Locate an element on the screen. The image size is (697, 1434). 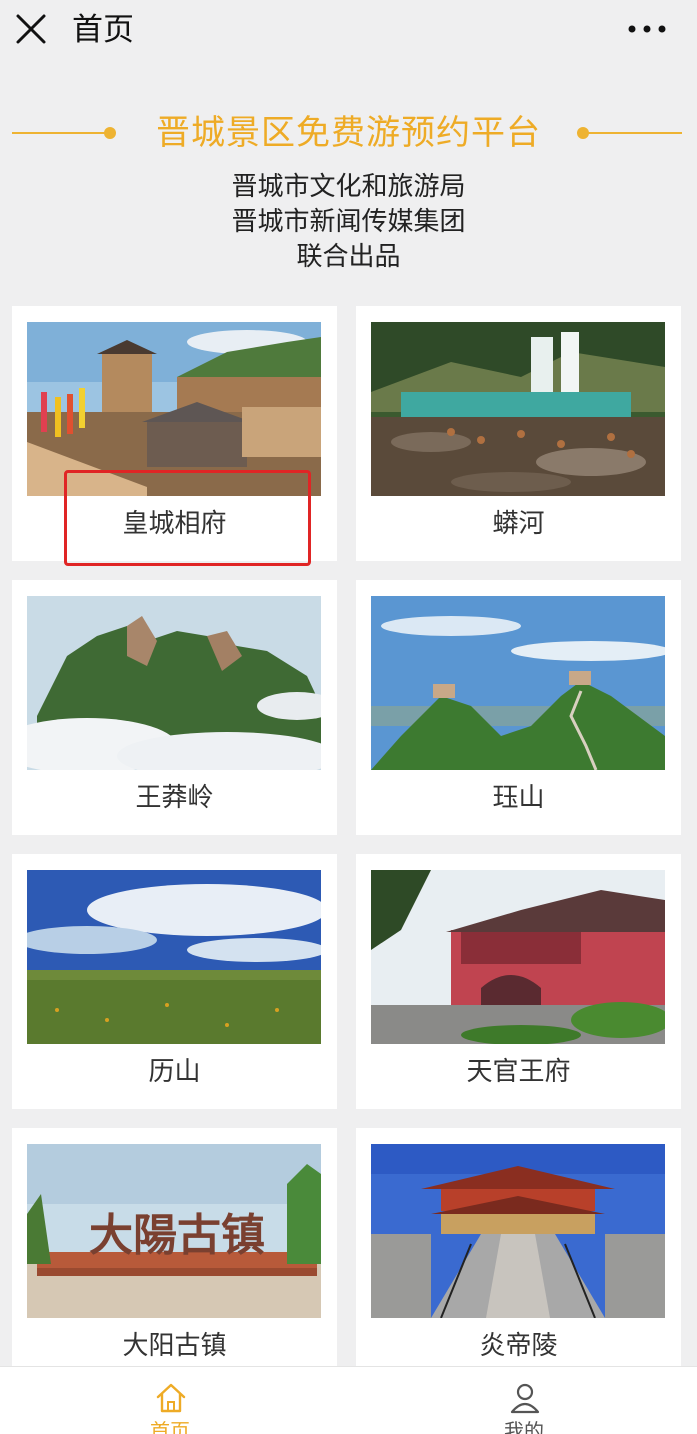
page-title: 首页 is located at coordinates (103, 30).